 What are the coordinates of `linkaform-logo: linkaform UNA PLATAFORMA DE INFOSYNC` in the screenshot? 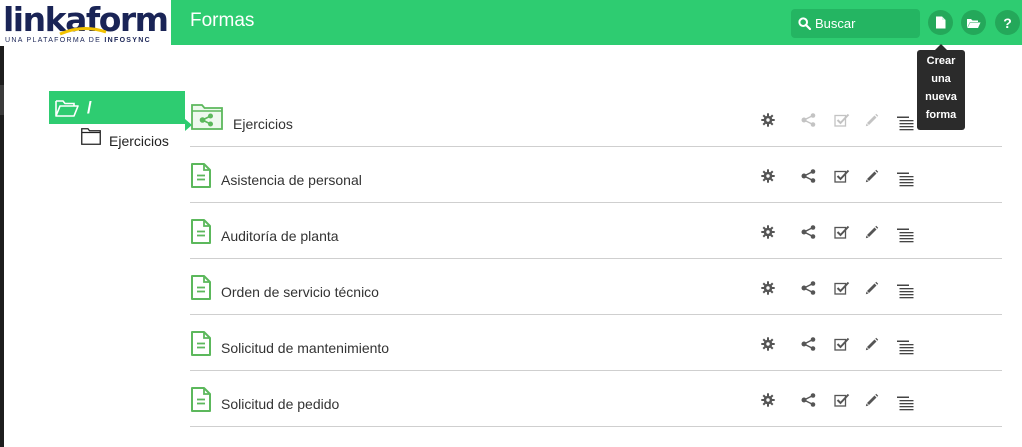 It's located at (85, 23).